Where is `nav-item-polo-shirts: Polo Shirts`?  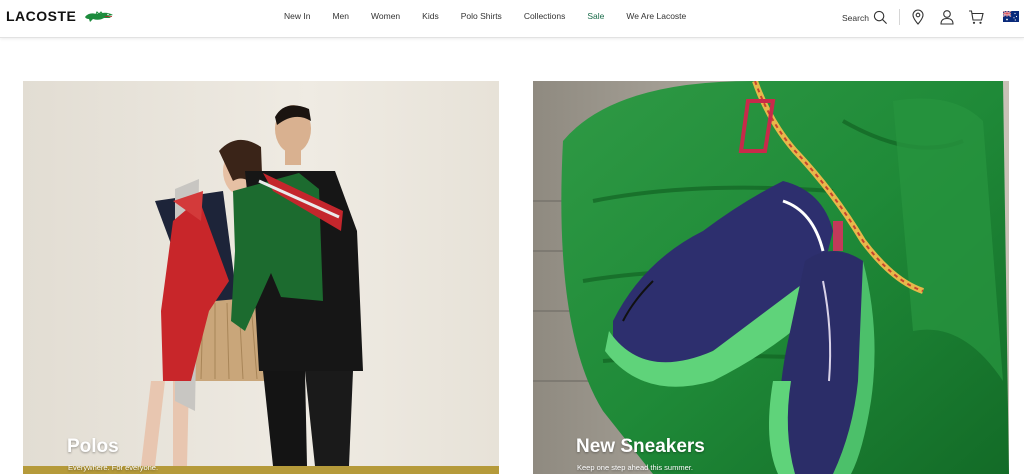 nav-item-polo-shirts: Polo Shirts is located at coordinates (481, 16).